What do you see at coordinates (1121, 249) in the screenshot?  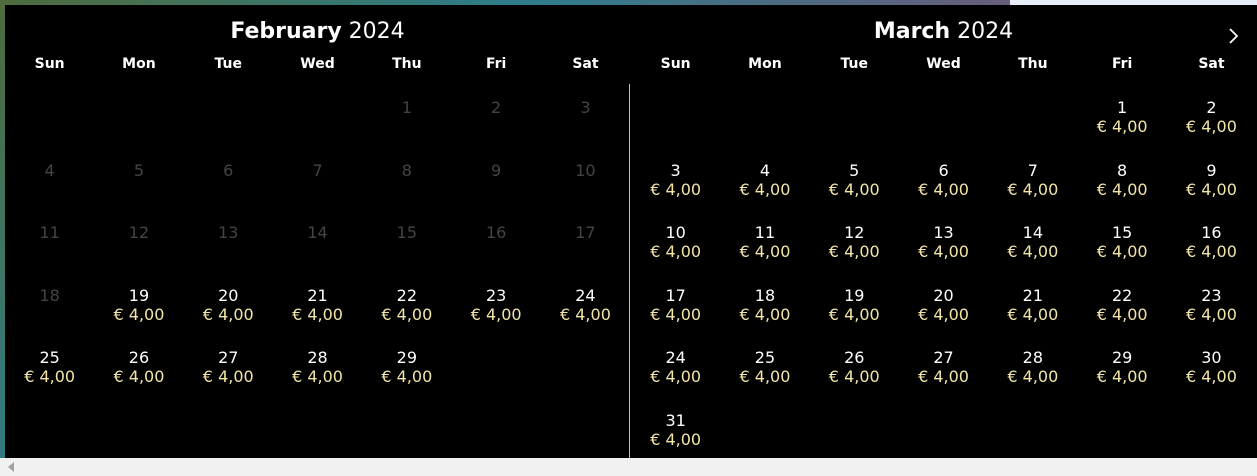 I see `day-cell: 15 € 4,00` at bounding box center [1121, 249].